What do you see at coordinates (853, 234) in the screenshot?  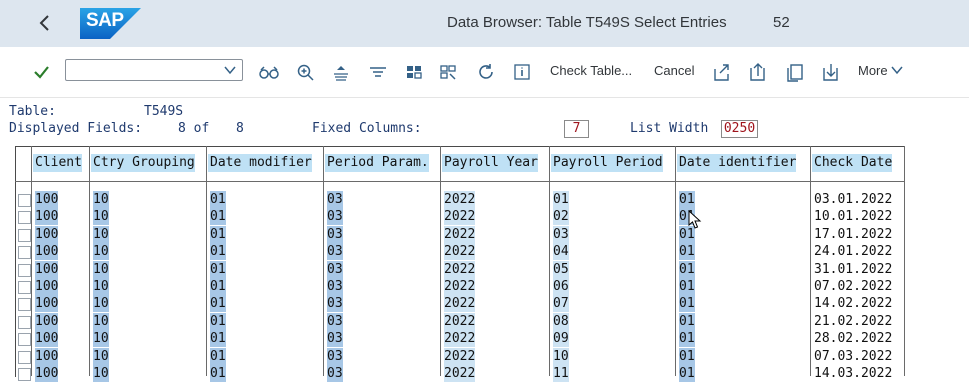 I see `table-cell: 17.01.2022` at bounding box center [853, 234].